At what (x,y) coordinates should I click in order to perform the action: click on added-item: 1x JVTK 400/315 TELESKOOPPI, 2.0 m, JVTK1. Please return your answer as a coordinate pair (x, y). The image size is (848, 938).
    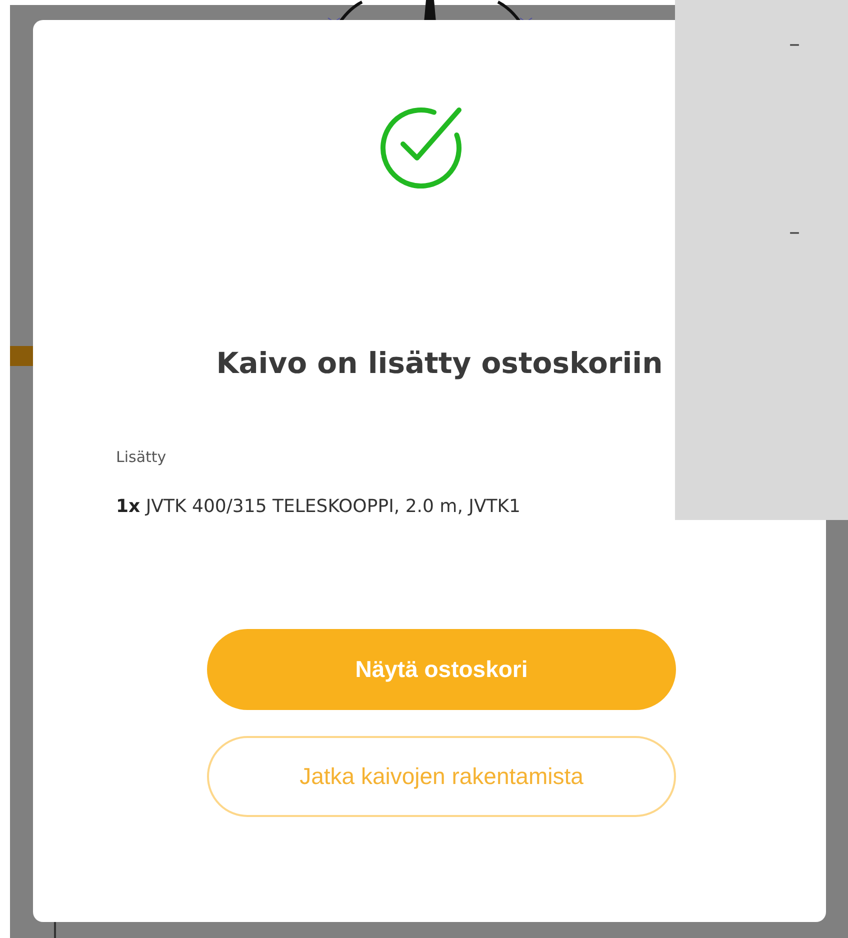
    Looking at the image, I should click on (319, 506).